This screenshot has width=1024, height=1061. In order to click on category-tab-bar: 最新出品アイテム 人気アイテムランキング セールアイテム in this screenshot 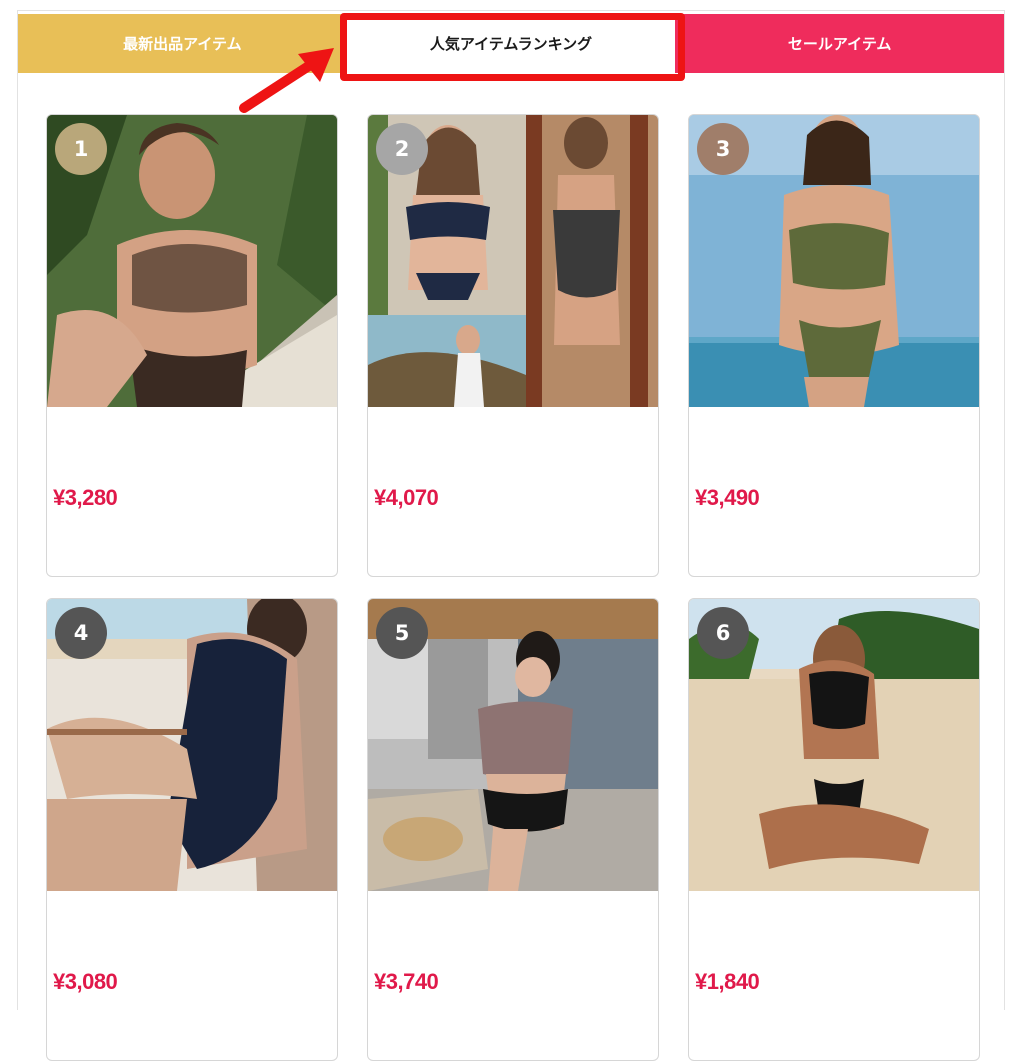, I will do `click(511, 43)`.